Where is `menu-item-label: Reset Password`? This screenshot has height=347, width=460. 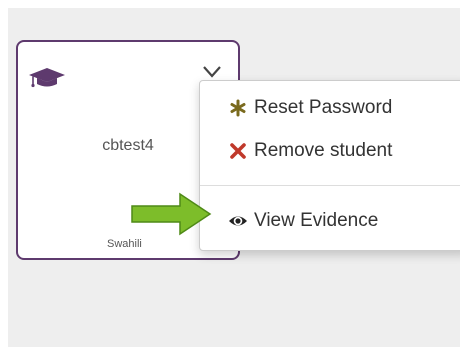
menu-item-label: Reset Password is located at coordinates (323, 107).